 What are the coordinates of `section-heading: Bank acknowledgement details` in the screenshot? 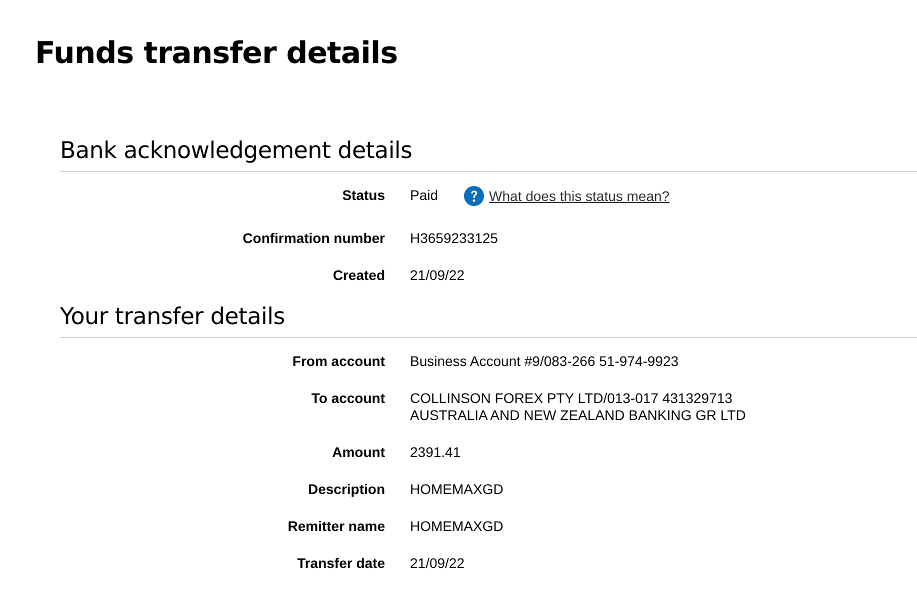 It's located at (237, 151).